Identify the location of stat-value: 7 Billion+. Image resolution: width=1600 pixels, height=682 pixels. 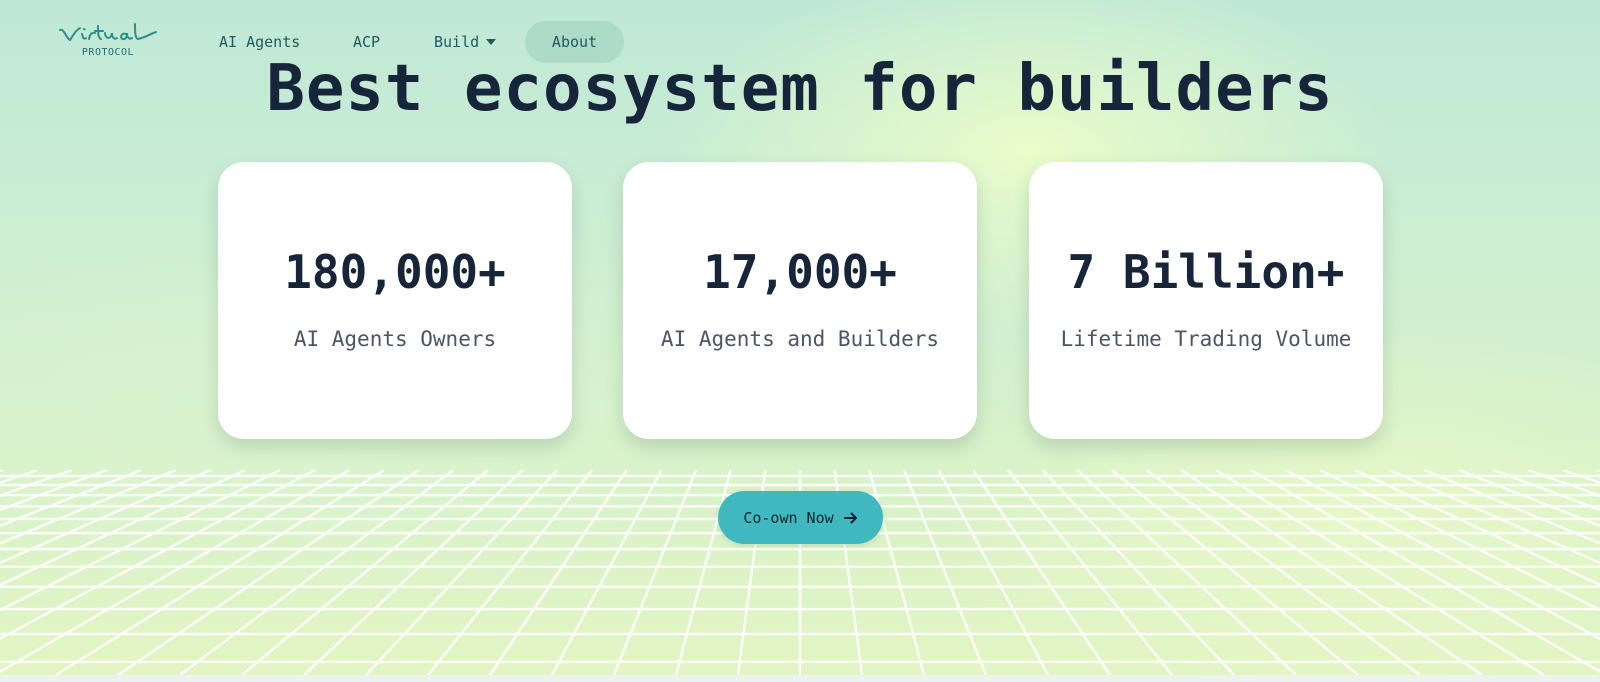
(1206, 272).